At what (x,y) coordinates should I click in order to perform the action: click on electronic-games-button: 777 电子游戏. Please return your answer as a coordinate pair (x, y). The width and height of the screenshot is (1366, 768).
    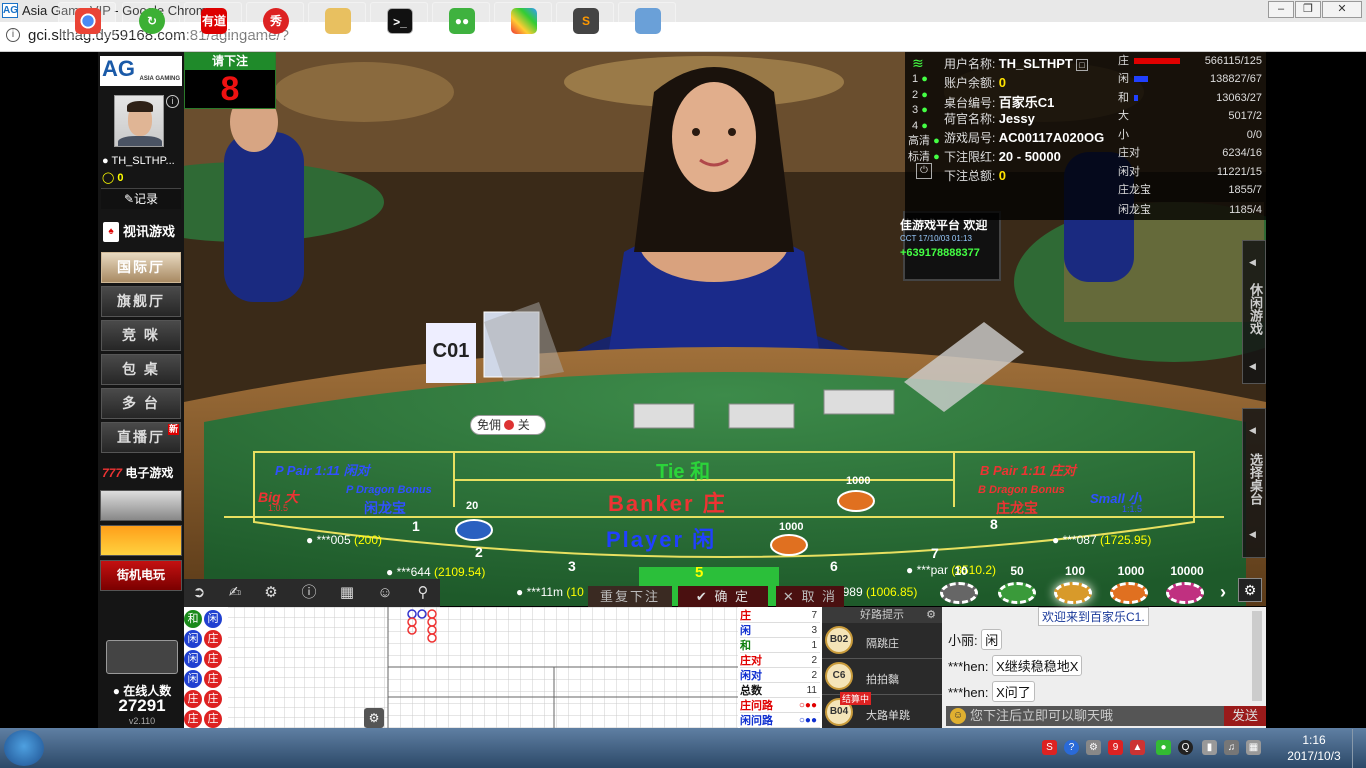
    Looking at the image, I should click on (141, 473).